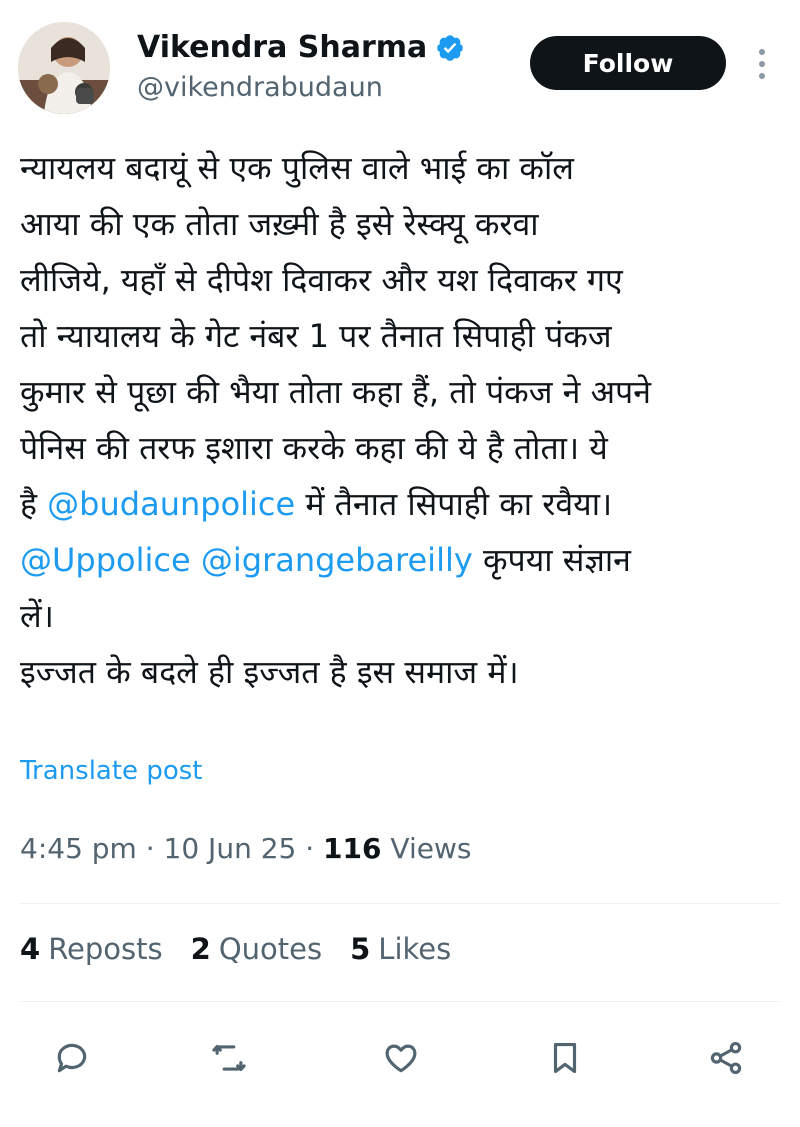 Image resolution: width=800 pixels, height=1127 pixels. What do you see at coordinates (230, 848) in the screenshot?
I see `post-date: 10 Jun 25` at bounding box center [230, 848].